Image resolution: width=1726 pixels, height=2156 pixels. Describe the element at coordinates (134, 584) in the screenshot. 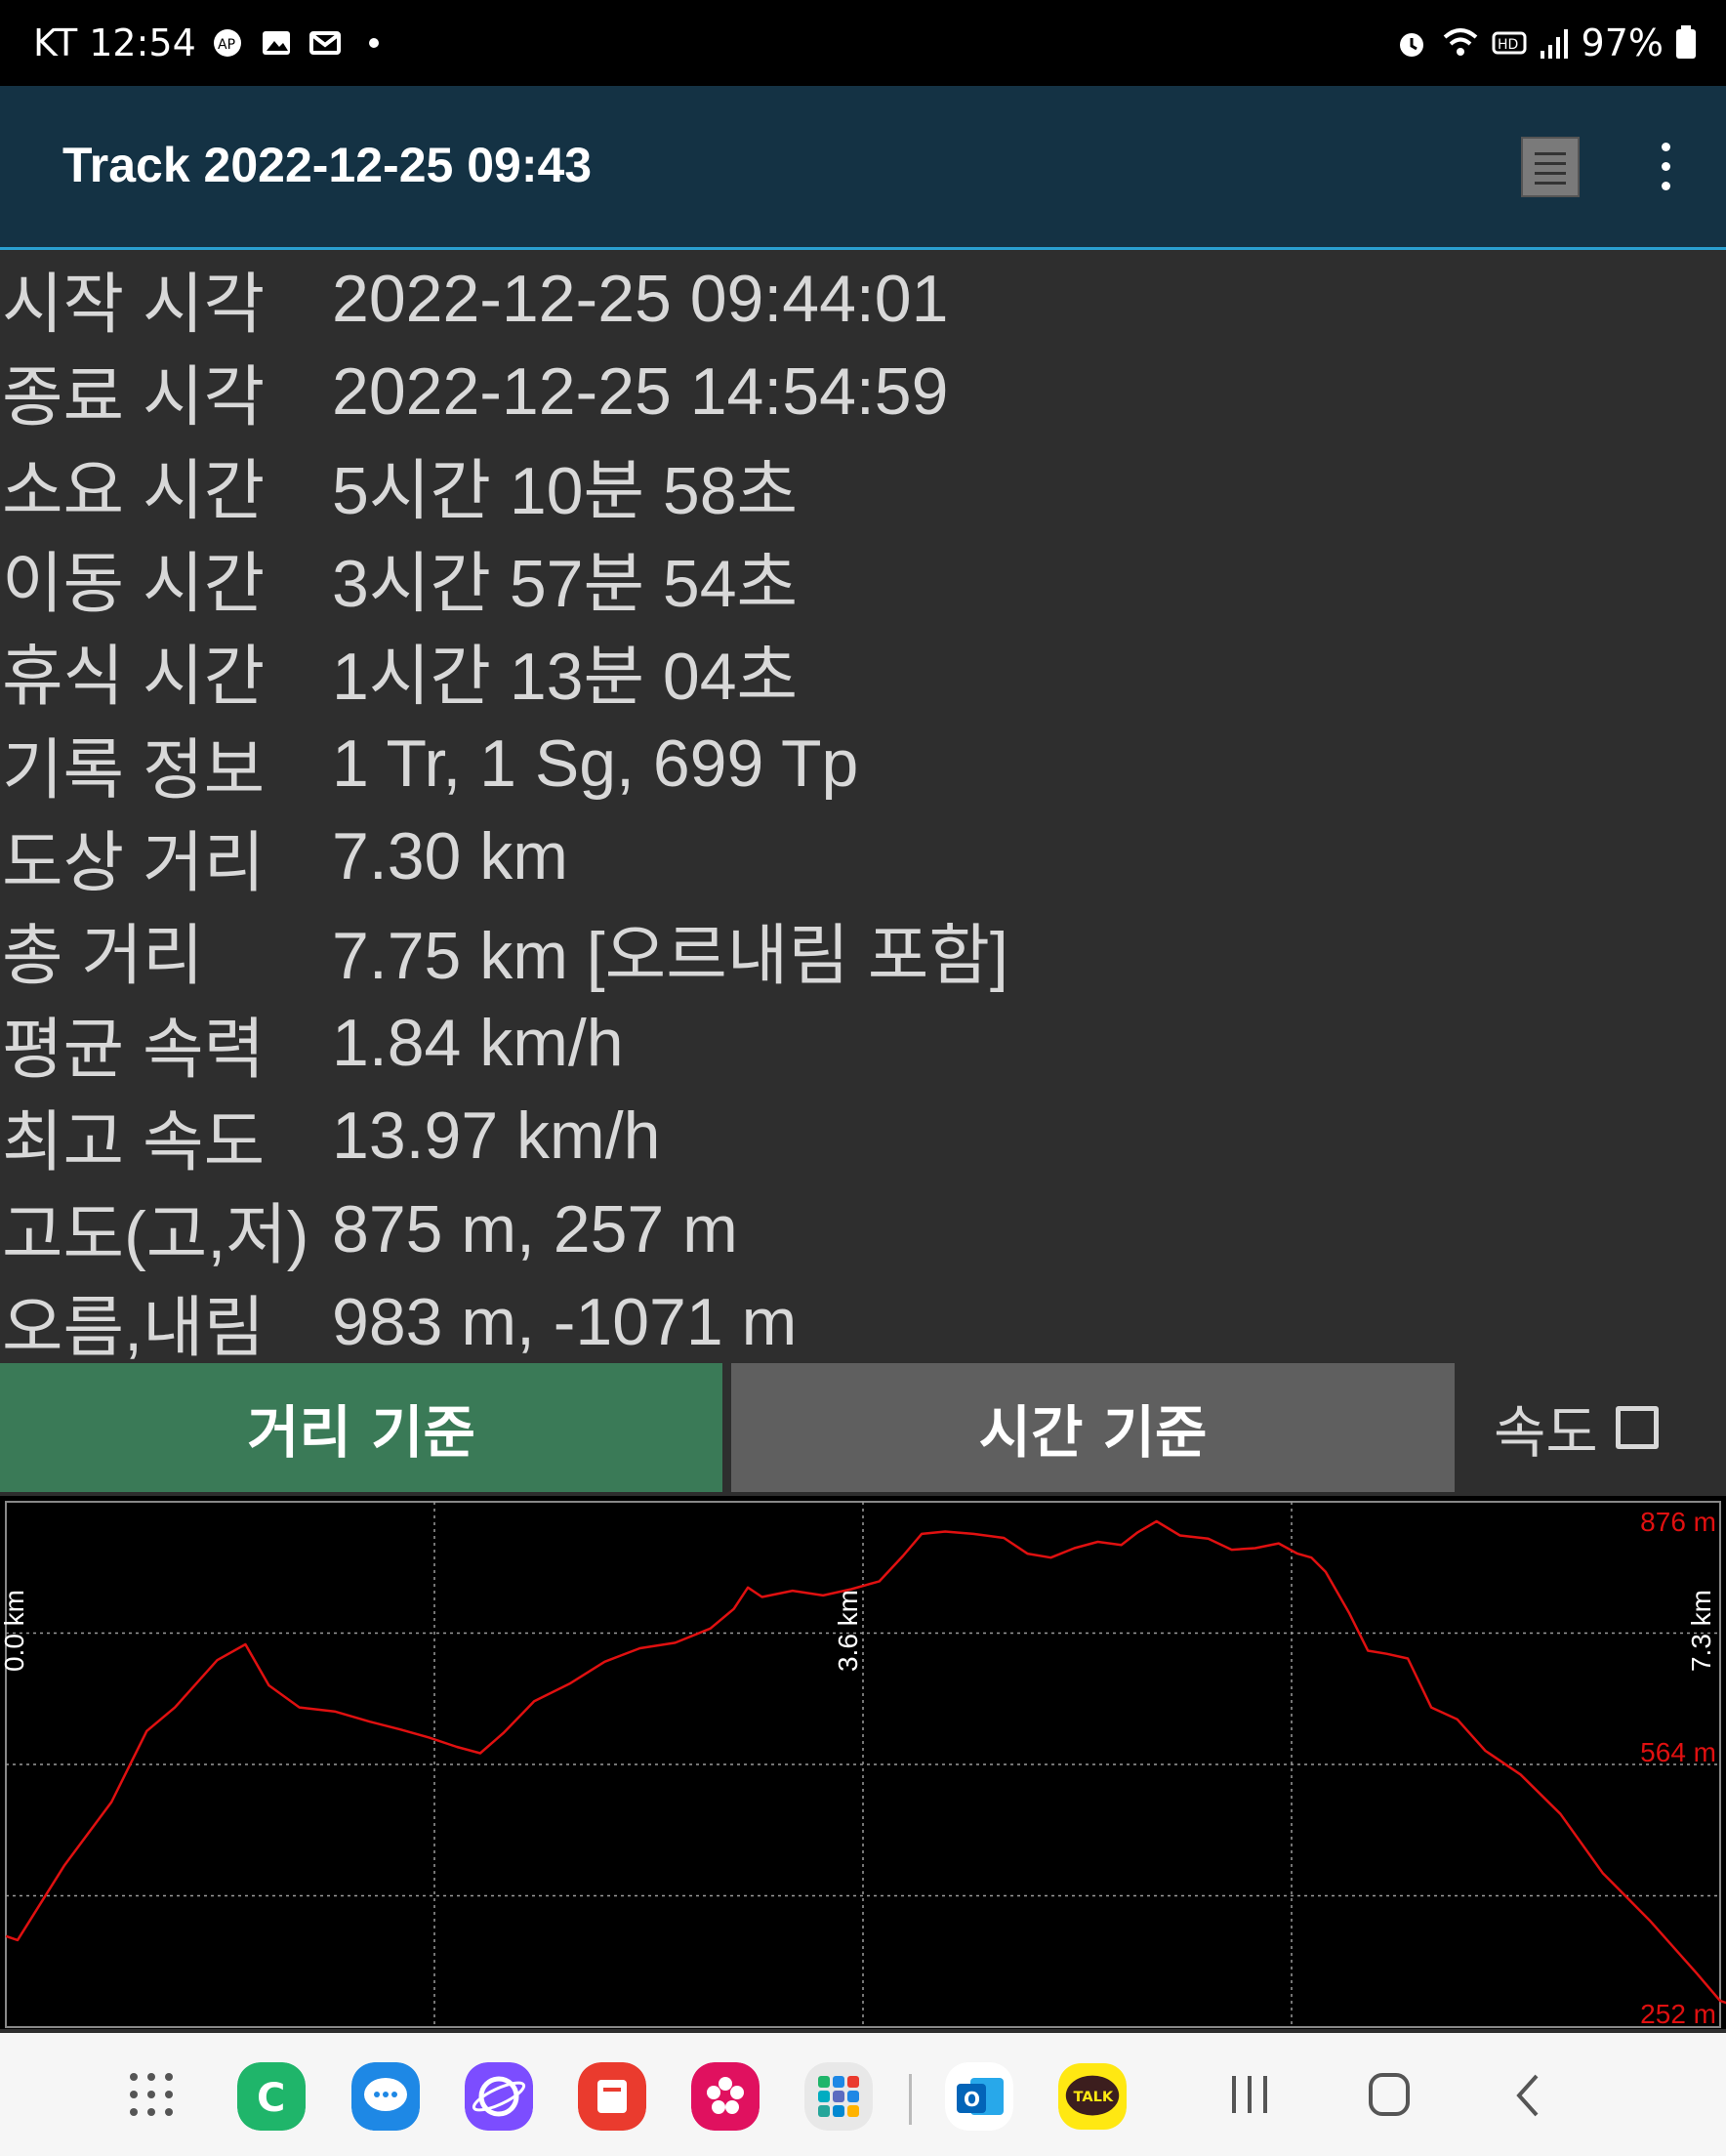

I see `stat-label: 이동 시간` at that location.